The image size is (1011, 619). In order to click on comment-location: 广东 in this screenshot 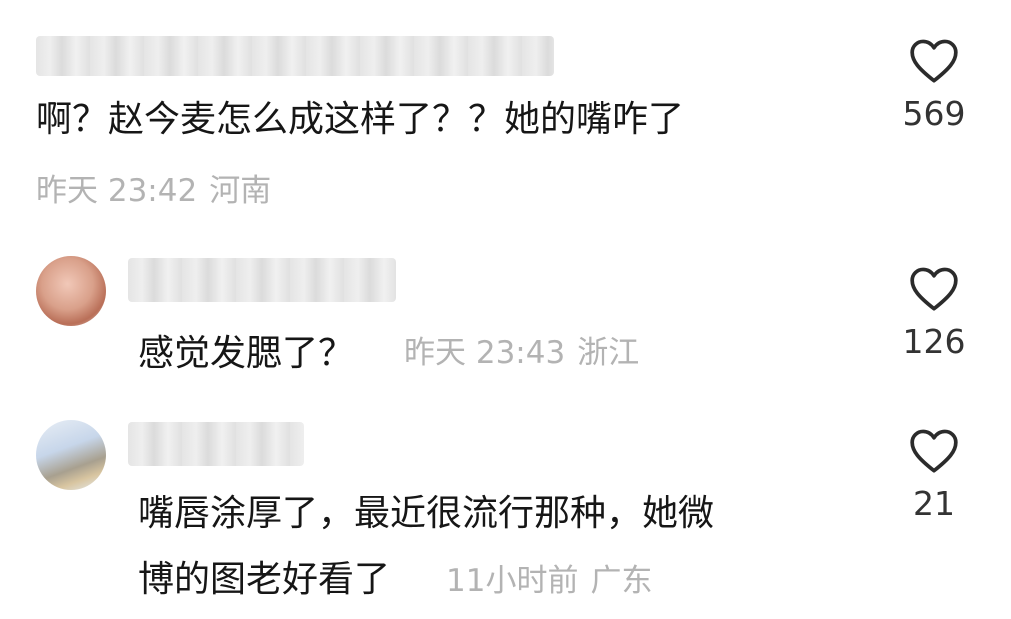, I will do `click(621, 581)`.